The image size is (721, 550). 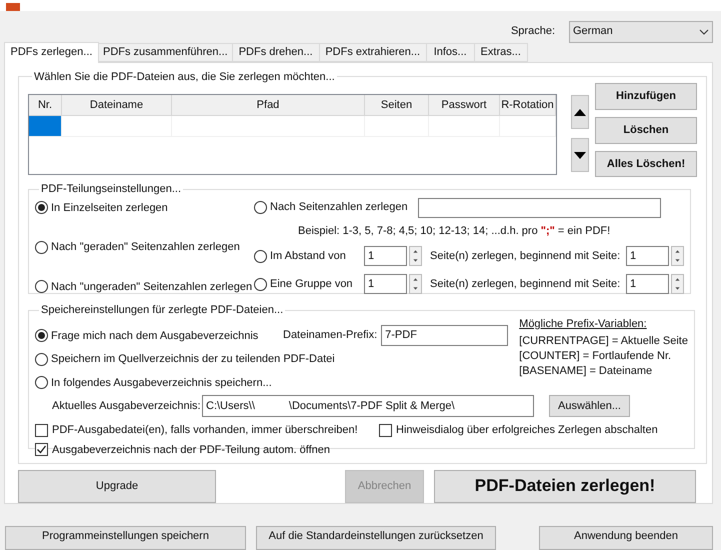 What do you see at coordinates (376, 538) in the screenshot?
I see `footer-button: Auf die Standardeinstellungen zurücksetzen` at bounding box center [376, 538].